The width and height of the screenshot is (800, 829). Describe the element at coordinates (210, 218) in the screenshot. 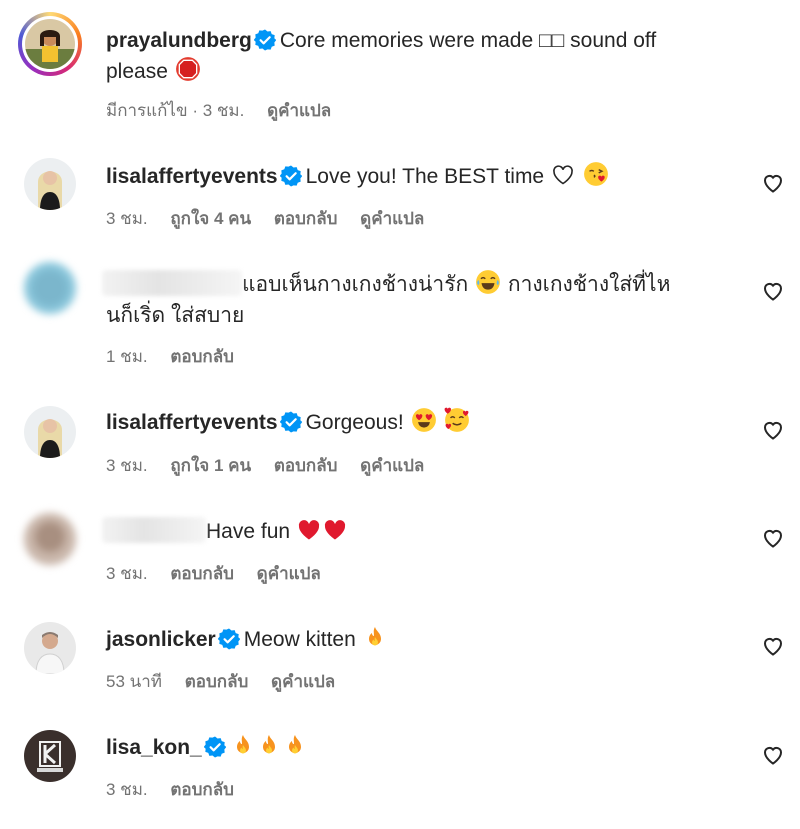

I see `likes-count: ถูกใจ 4 คน` at that location.